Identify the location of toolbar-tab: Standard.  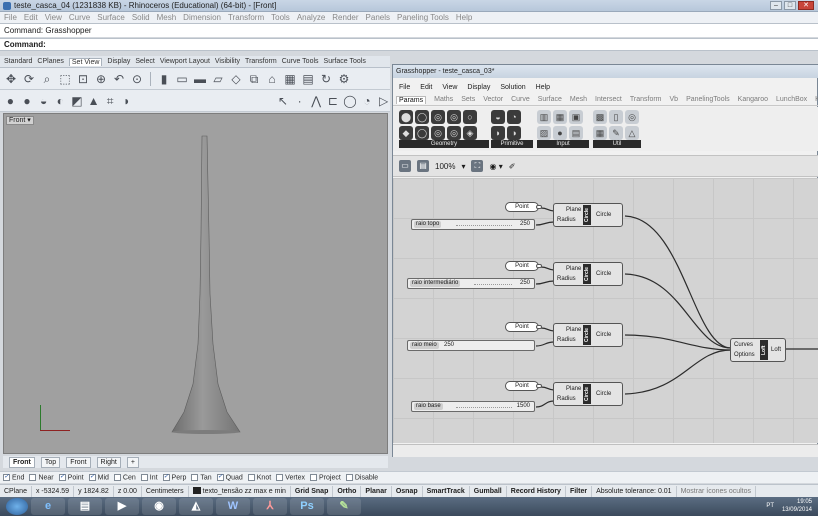
(18, 61).